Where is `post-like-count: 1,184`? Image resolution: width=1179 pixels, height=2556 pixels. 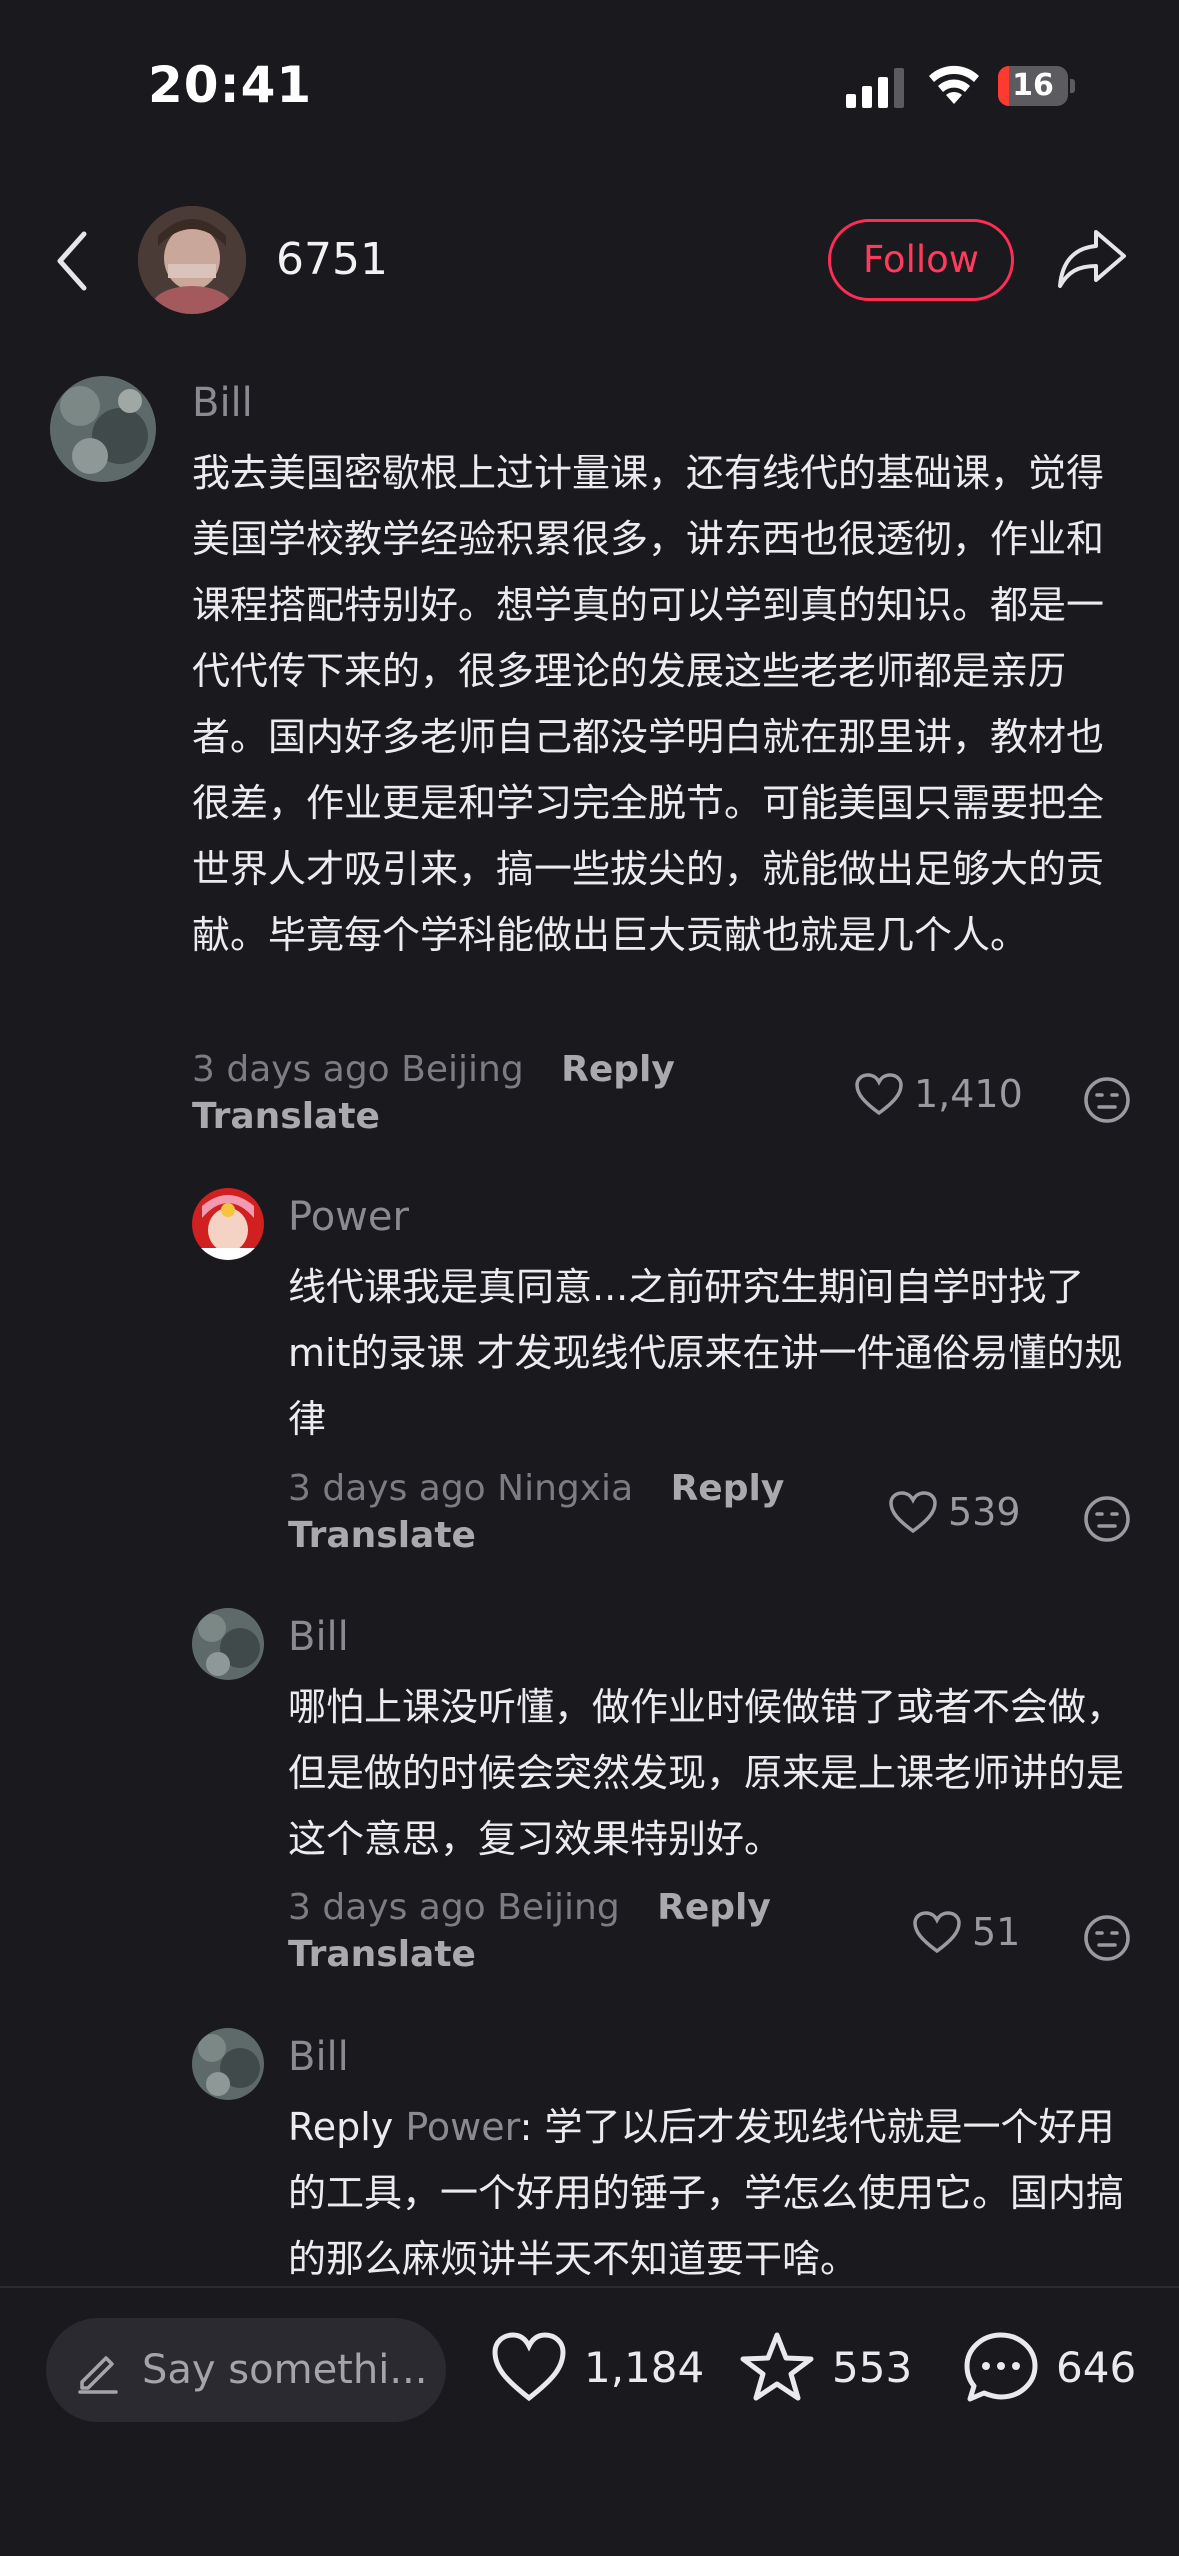 post-like-count: 1,184 is located at coordinates (644, 2367).